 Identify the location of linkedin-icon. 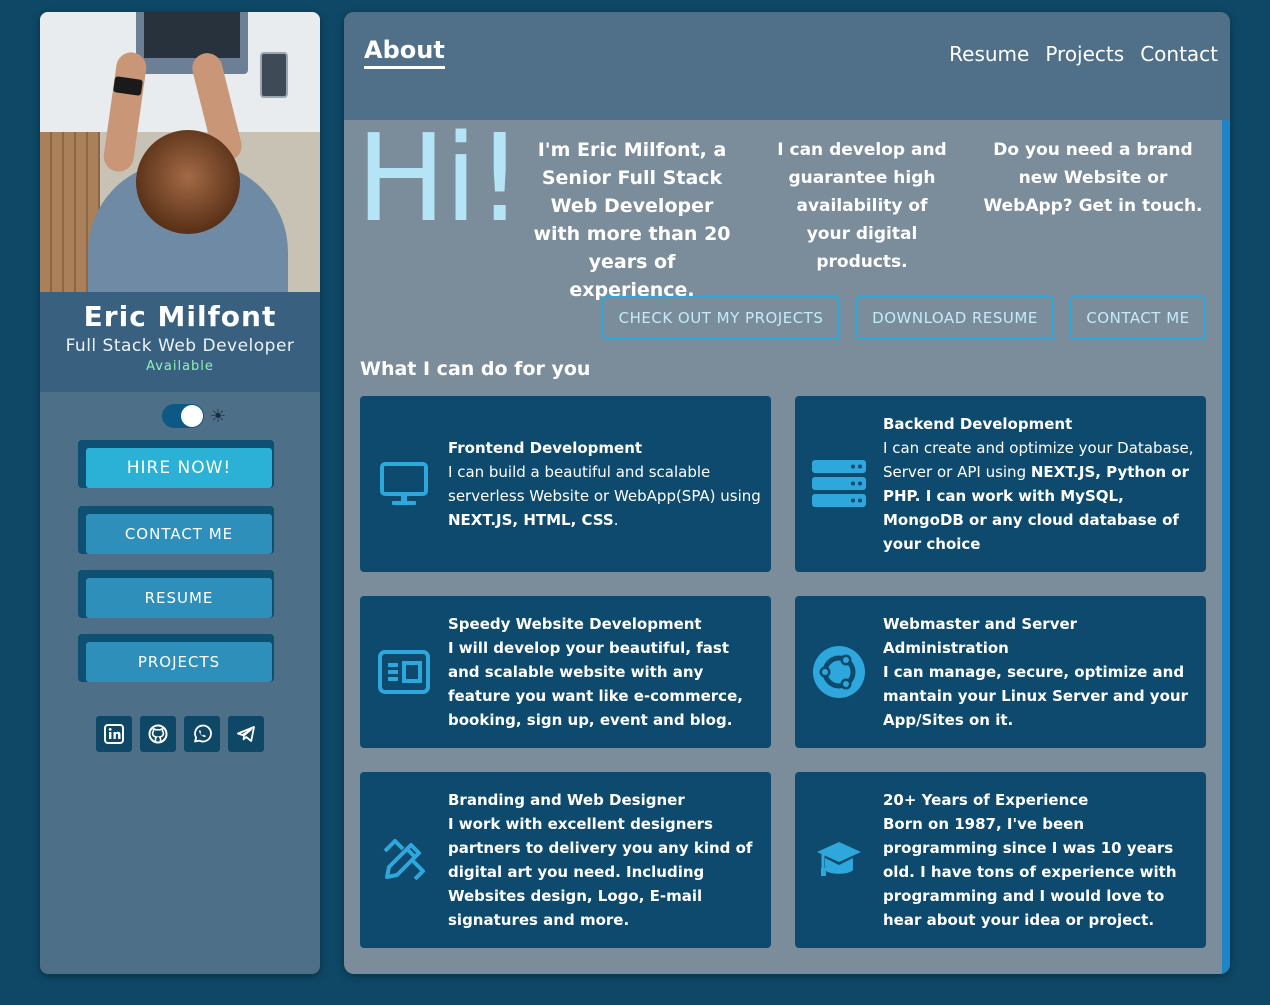
(114, 734).